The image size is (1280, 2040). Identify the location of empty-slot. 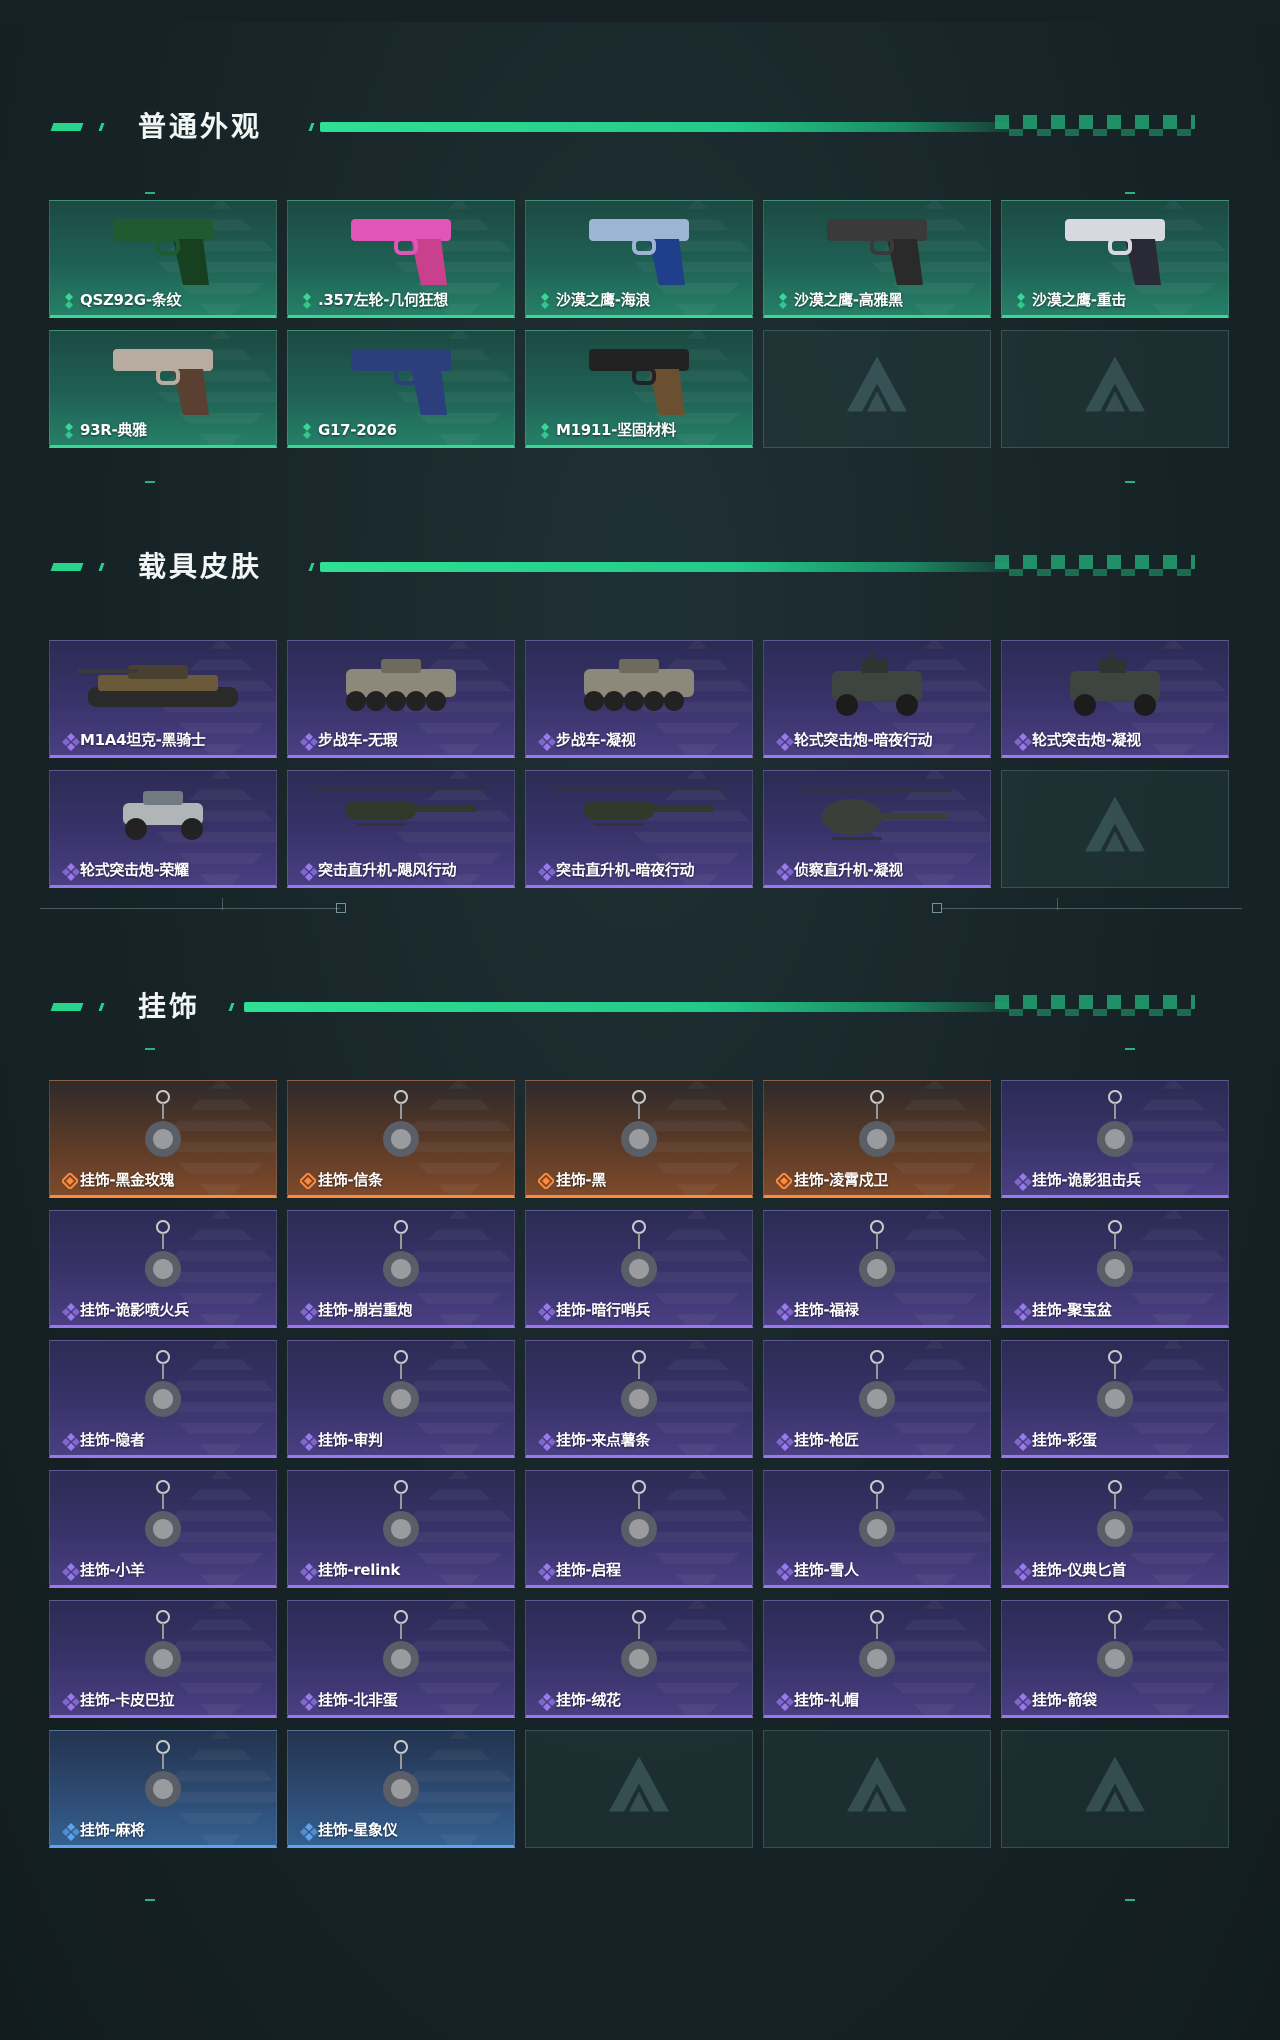
(1115, 829).